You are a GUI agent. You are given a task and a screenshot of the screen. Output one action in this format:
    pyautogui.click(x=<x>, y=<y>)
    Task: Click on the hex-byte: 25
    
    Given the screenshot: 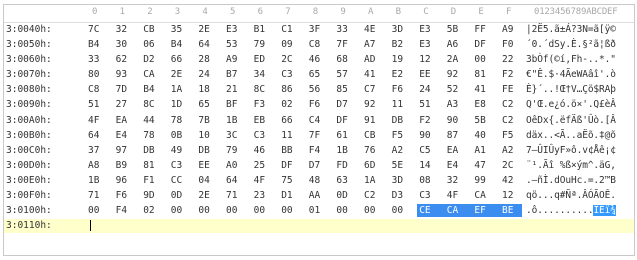 What is the action you would take?
    pyautogui.click(x=262, y=165)
    